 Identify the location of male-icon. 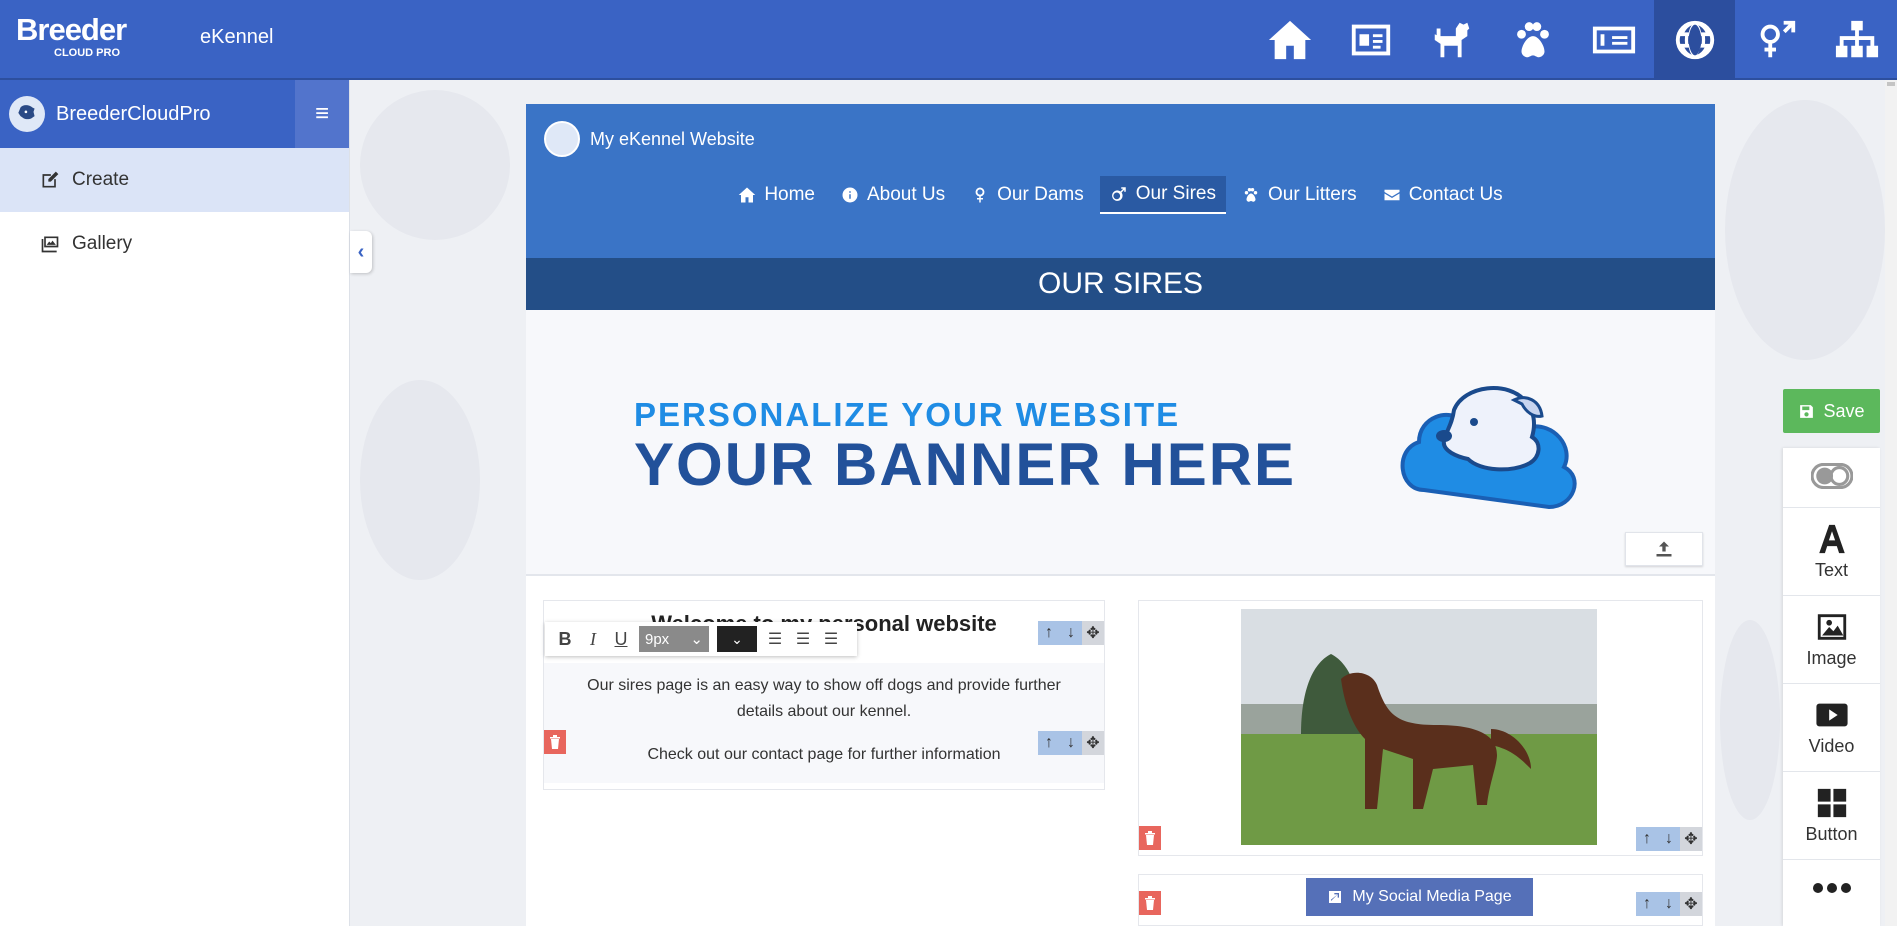
(1118, 194).